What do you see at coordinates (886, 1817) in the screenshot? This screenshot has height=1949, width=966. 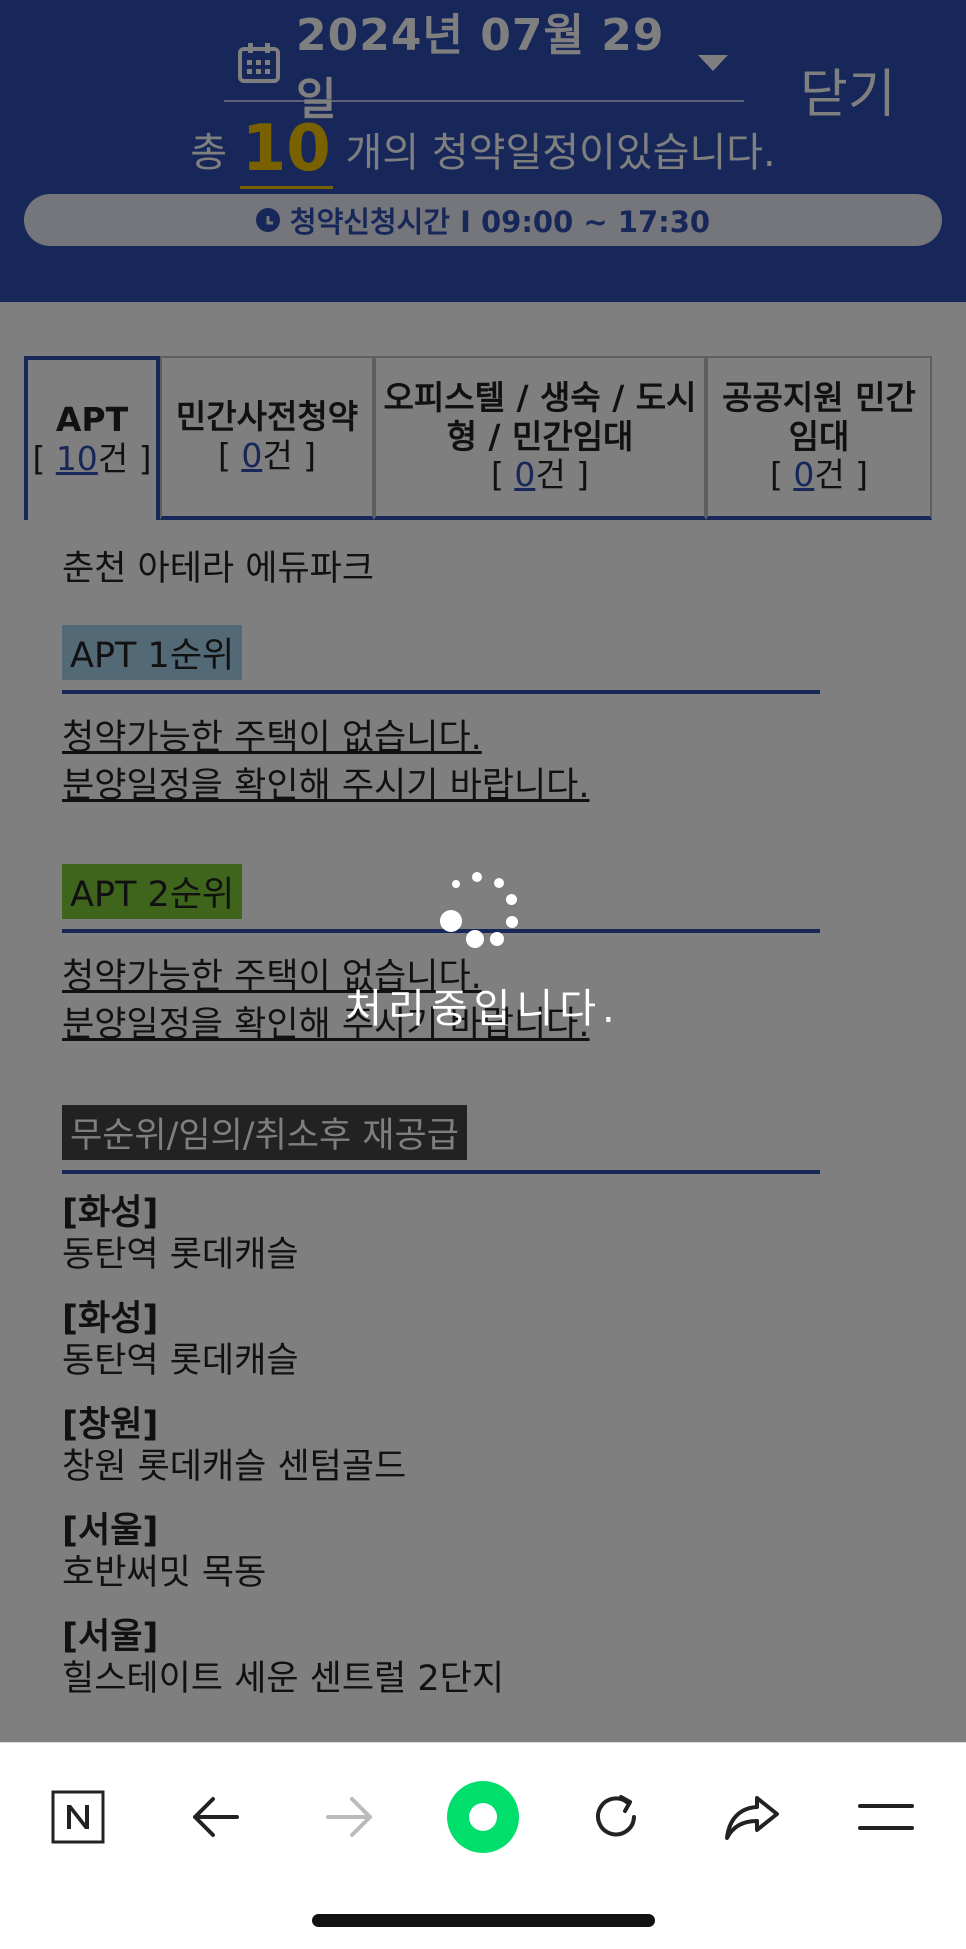 I see `menu-icon` at bounding box center [886, 1817].